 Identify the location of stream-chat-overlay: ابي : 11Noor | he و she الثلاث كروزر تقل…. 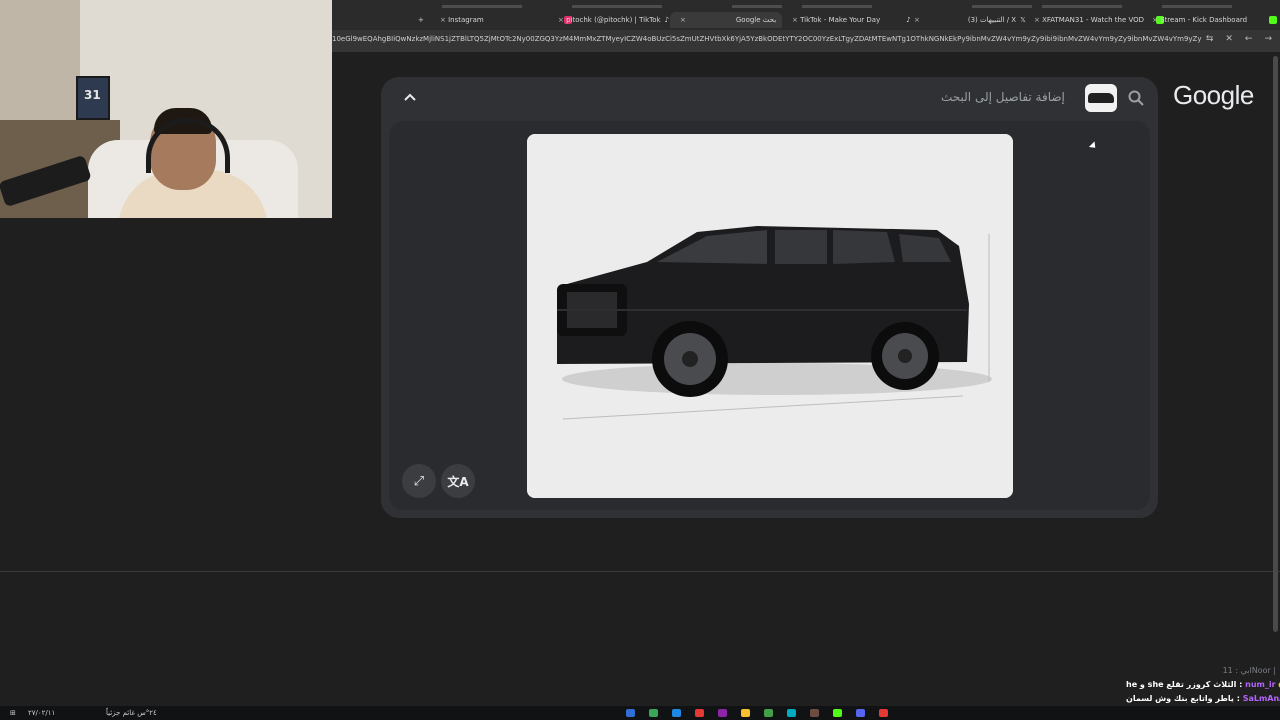
(1203, 687).